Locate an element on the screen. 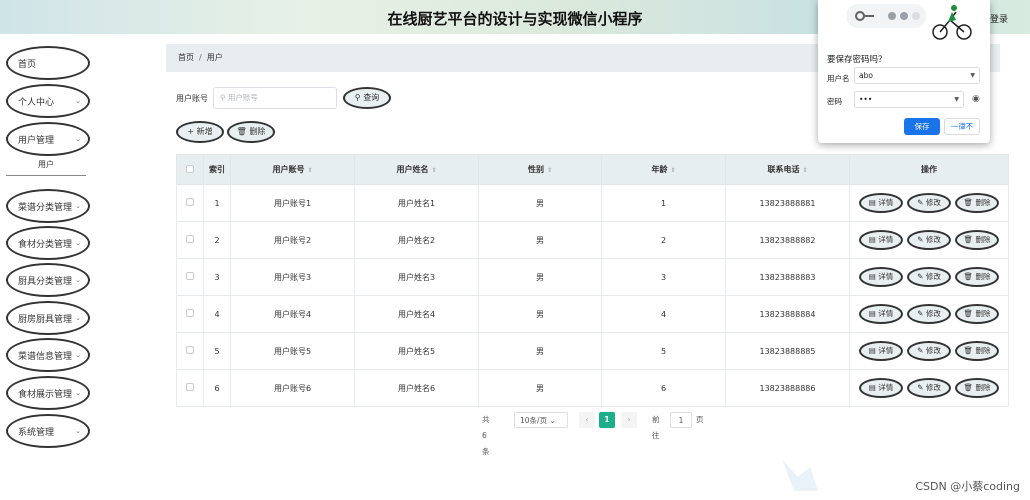 The height and width of the screenshot is (500, 1030). prev-page-button: ‹ is located at coordinates (587, 420).